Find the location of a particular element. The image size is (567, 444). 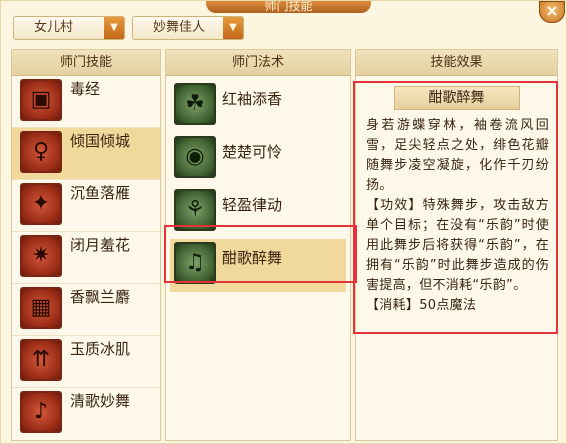

red-sleeve-icon: ☘ is located at coordinates (195, 104).